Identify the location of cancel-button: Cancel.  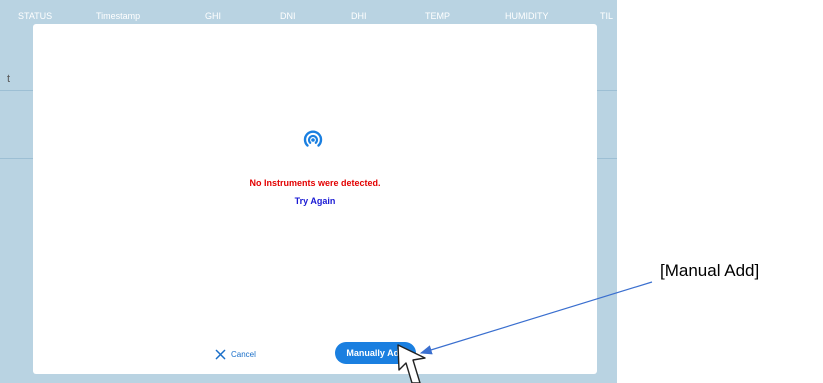
(235, 354).